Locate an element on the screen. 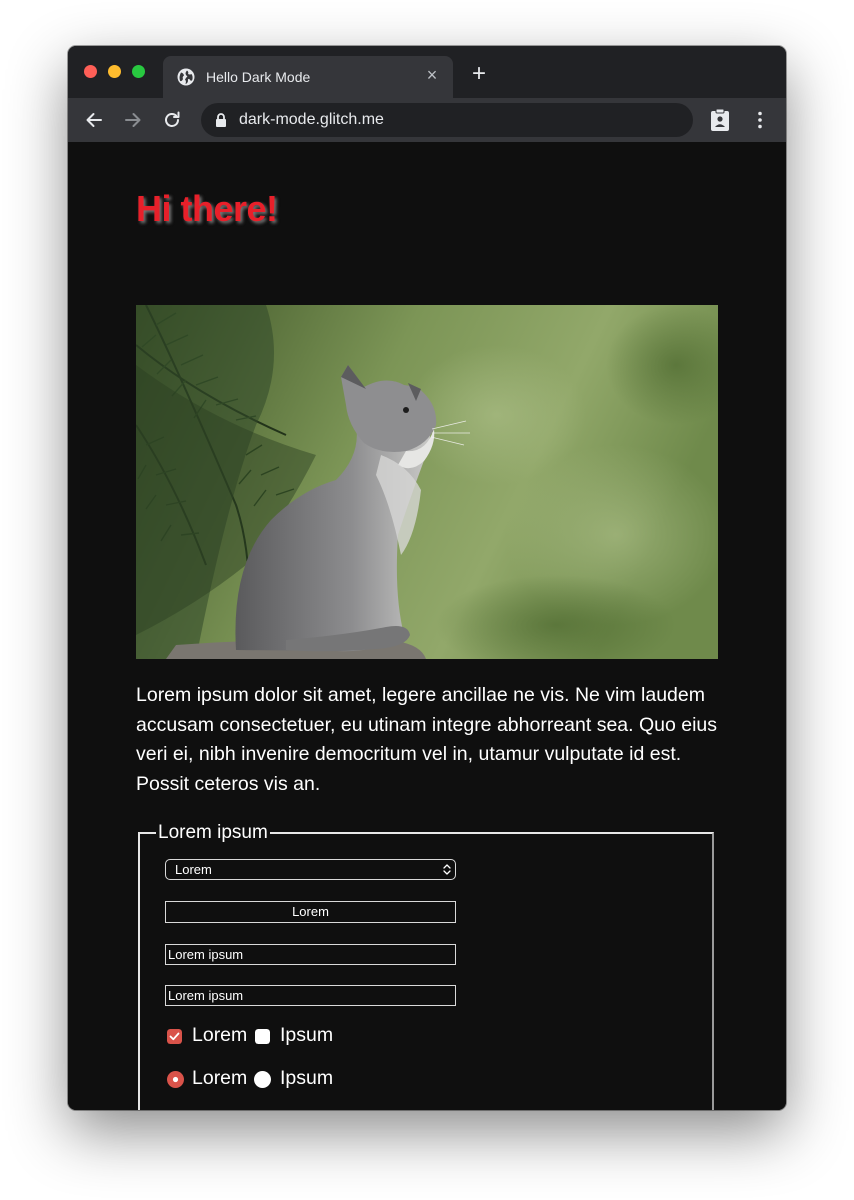 The height and width of the screenshot is (1200, 854). select-arrows-icon is located at coordinates (447, 869).